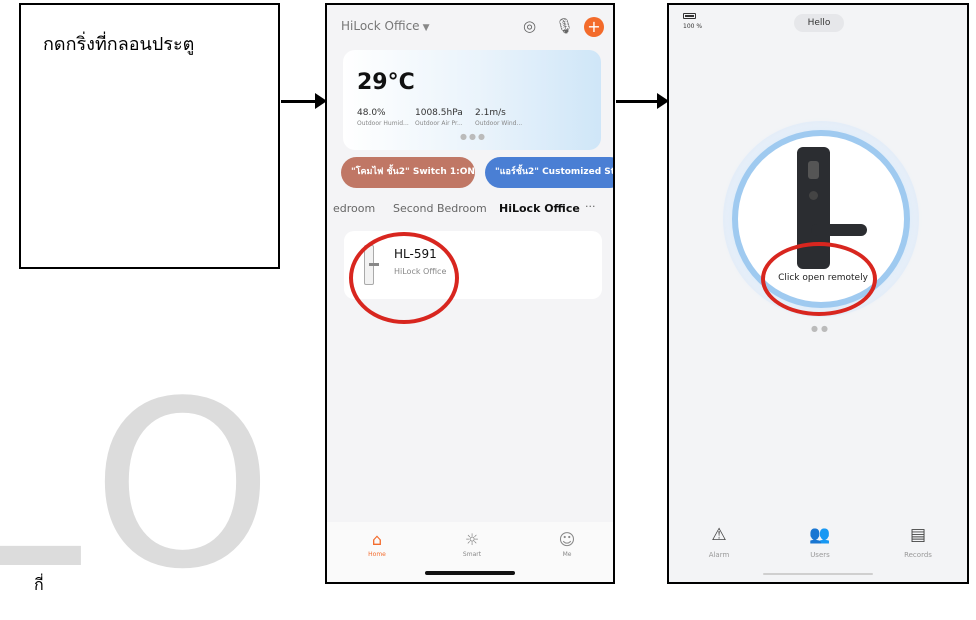  I want to click on alarm-icon: ⚠, so click(719, 535).